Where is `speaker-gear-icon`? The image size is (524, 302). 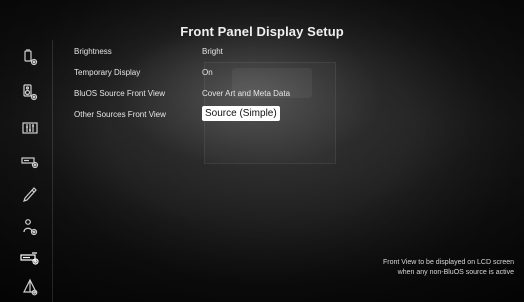 speaker-gear-icon is located at coordinates (30, 92).